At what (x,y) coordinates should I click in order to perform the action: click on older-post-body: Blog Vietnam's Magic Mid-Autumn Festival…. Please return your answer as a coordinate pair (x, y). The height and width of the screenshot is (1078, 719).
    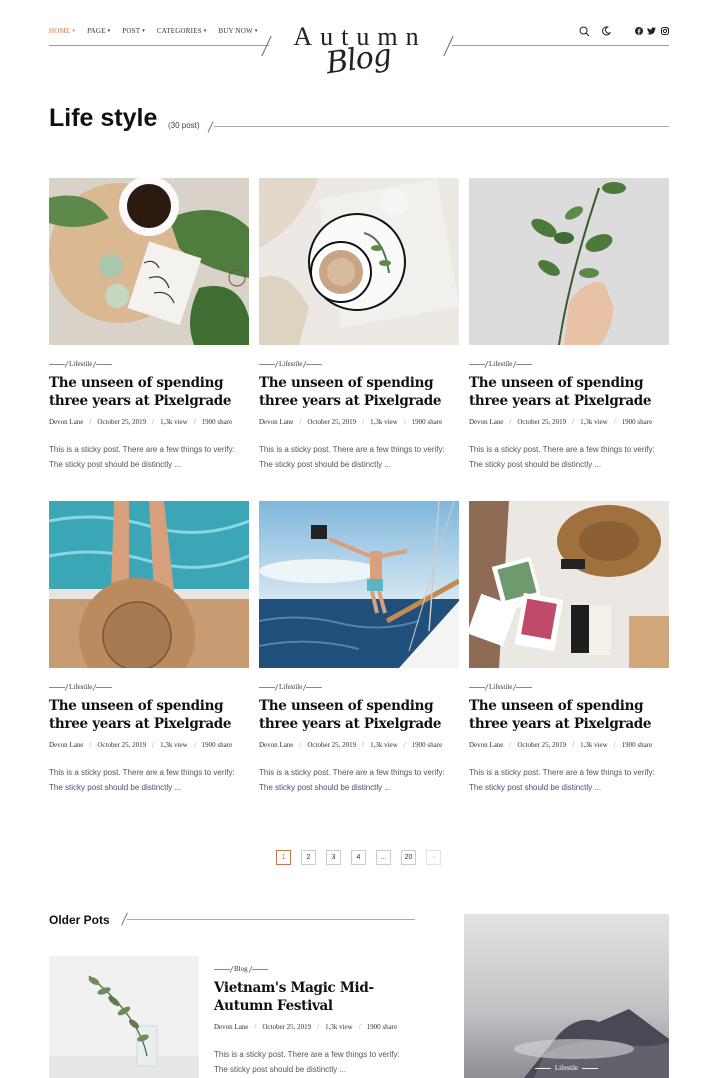
    Looking at the image, I should click on (314, 1013).